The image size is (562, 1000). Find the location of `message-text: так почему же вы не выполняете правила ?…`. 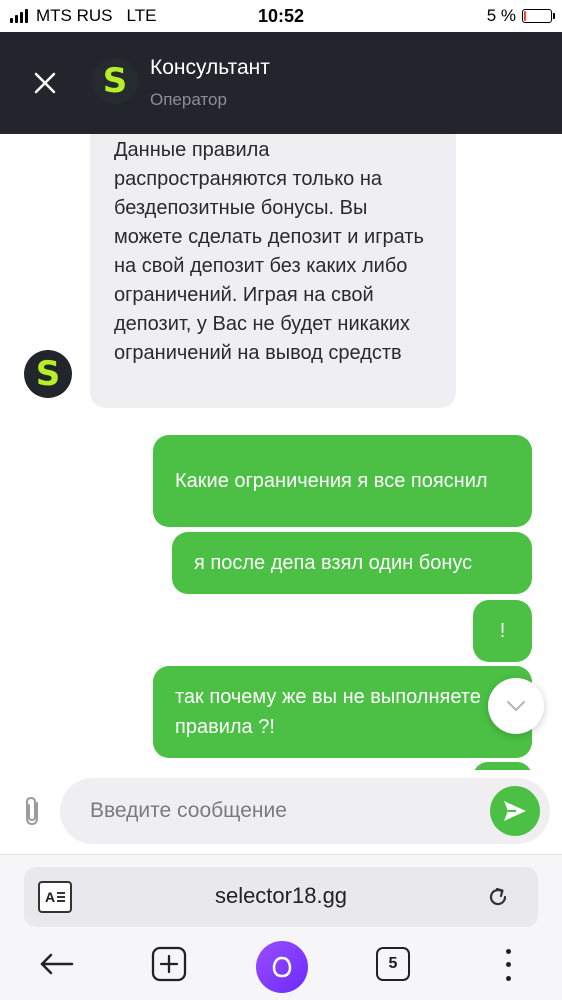

message-text: так почему же вы не выполняете правила ?… is located at coordinates (328, 712).